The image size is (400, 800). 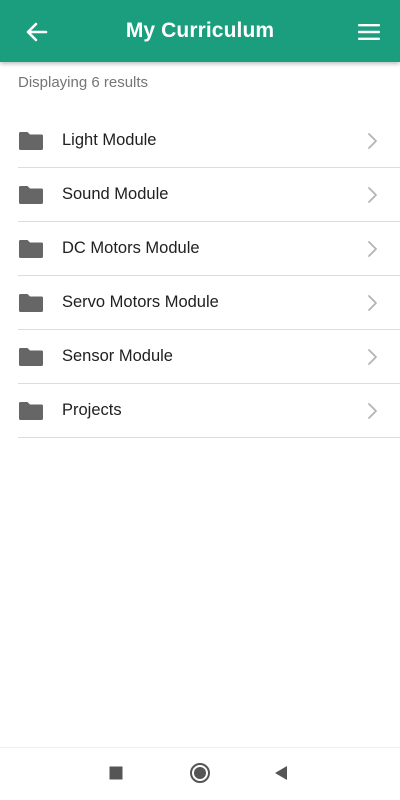 What do you see at coordinates (115, 194) in the screenshot?
I see `list-item-label: Sound Module` at bounding box center [115, 194].